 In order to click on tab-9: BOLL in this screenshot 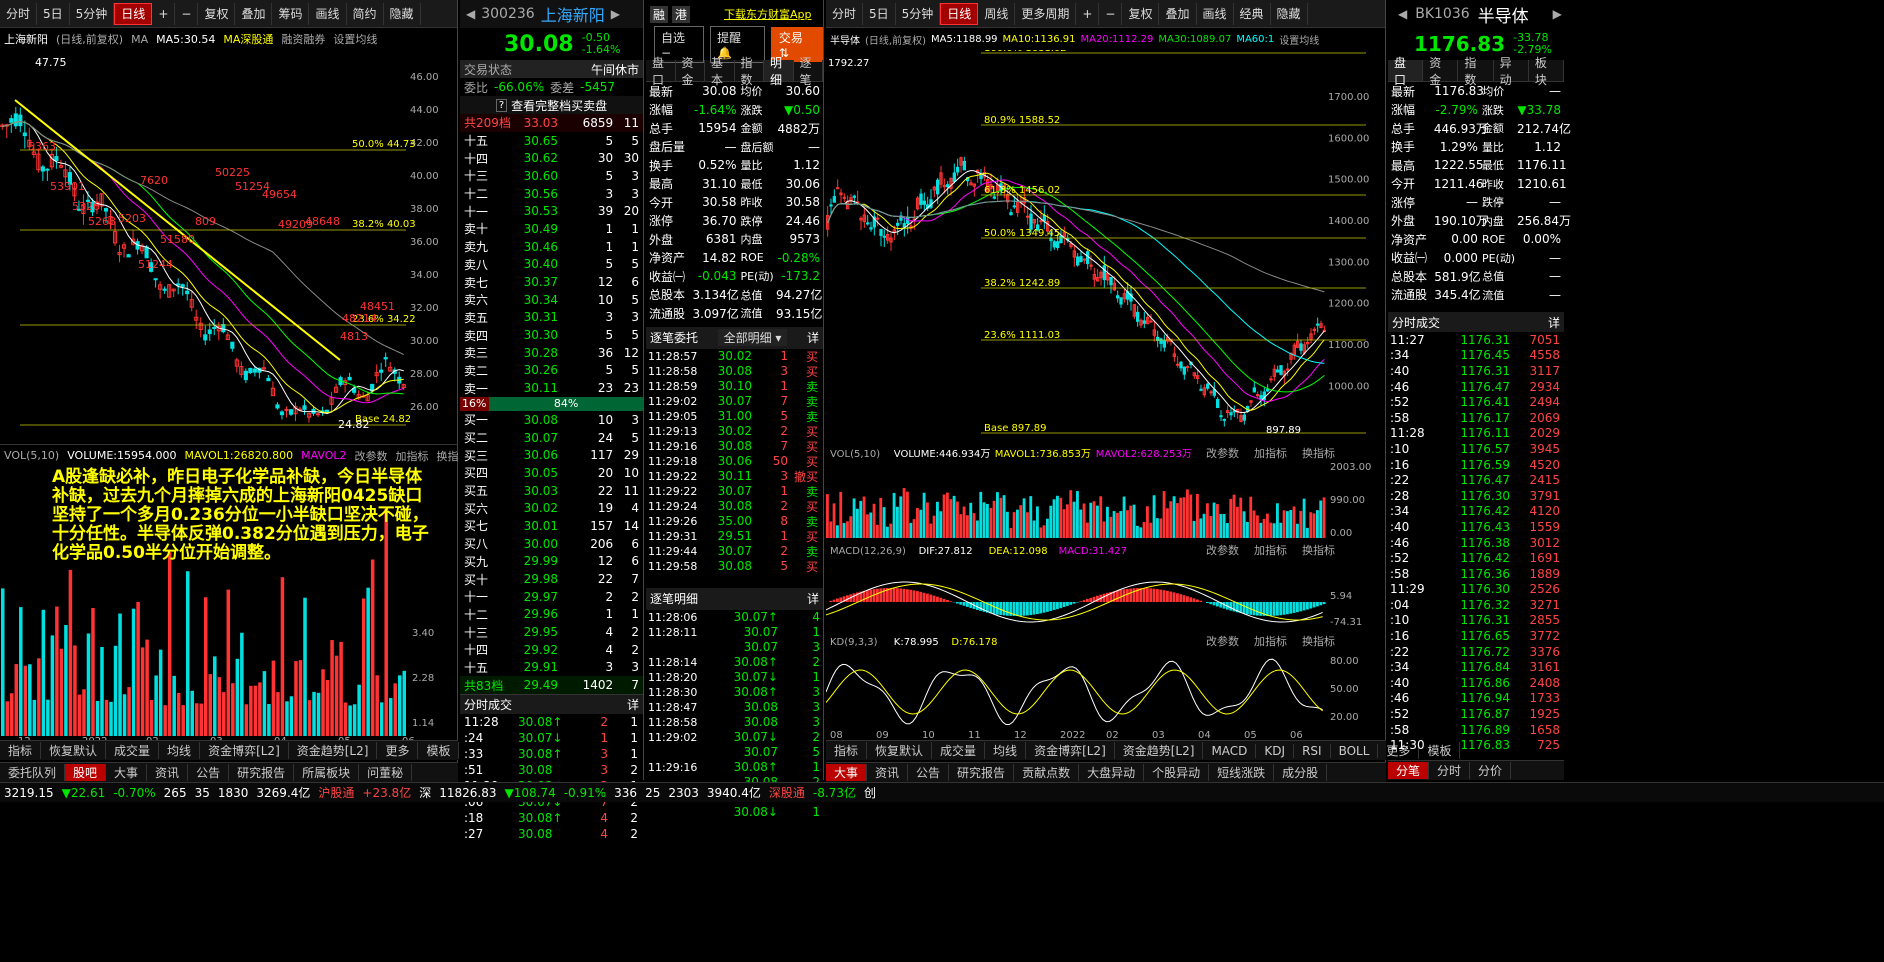, I will do `click(1355, 750)`.